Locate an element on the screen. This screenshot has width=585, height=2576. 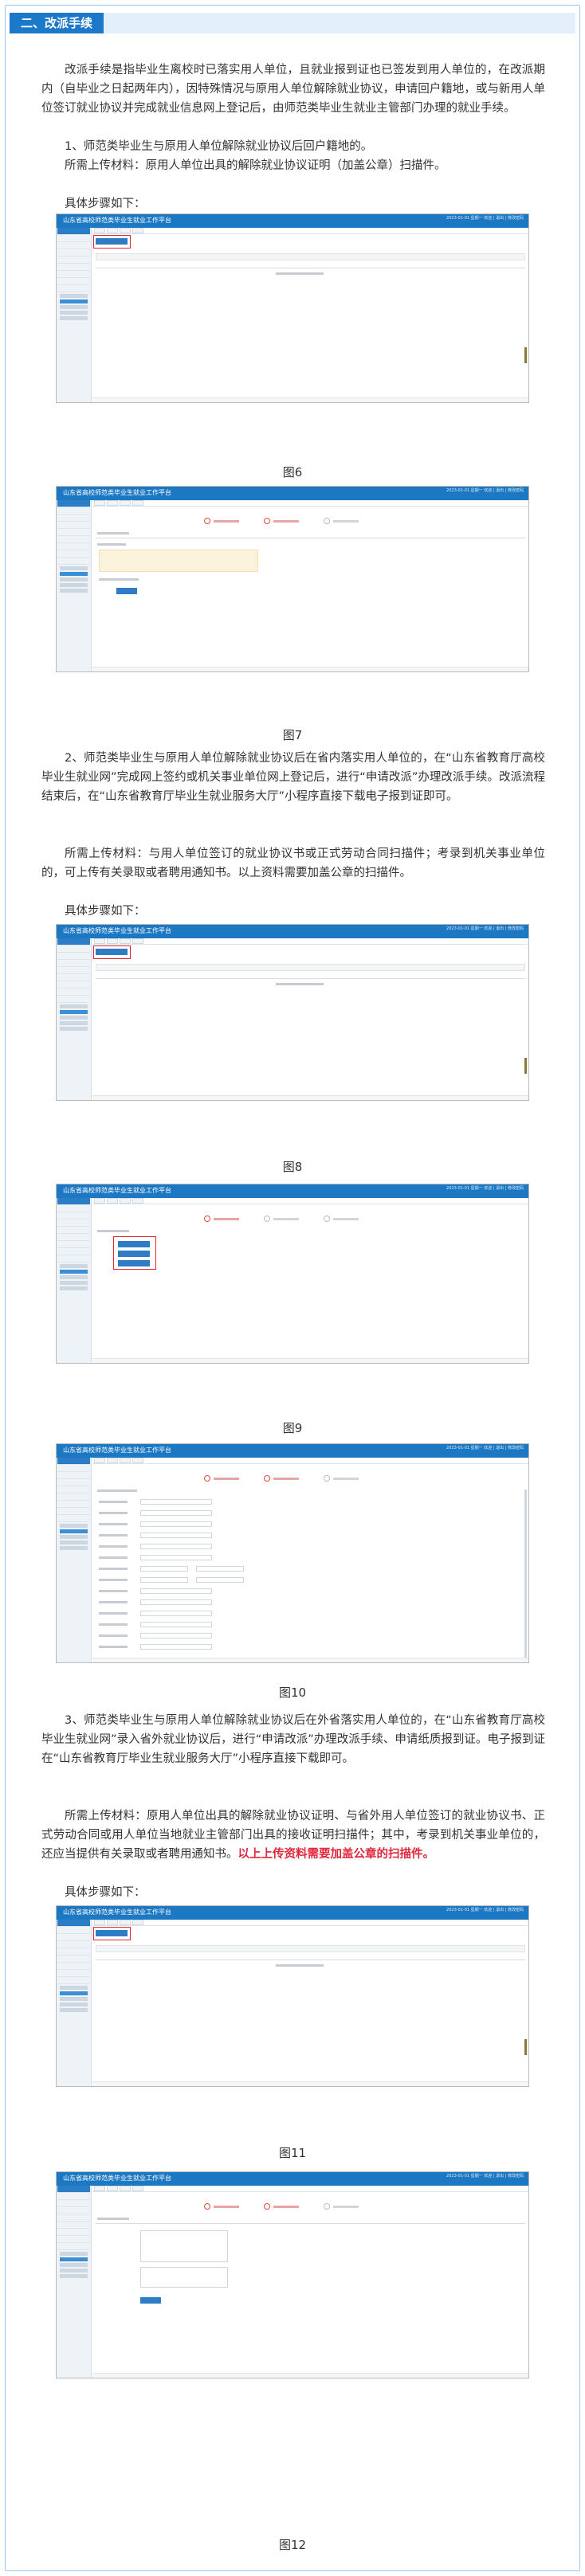
divider is located at coordinates (310, 2223).